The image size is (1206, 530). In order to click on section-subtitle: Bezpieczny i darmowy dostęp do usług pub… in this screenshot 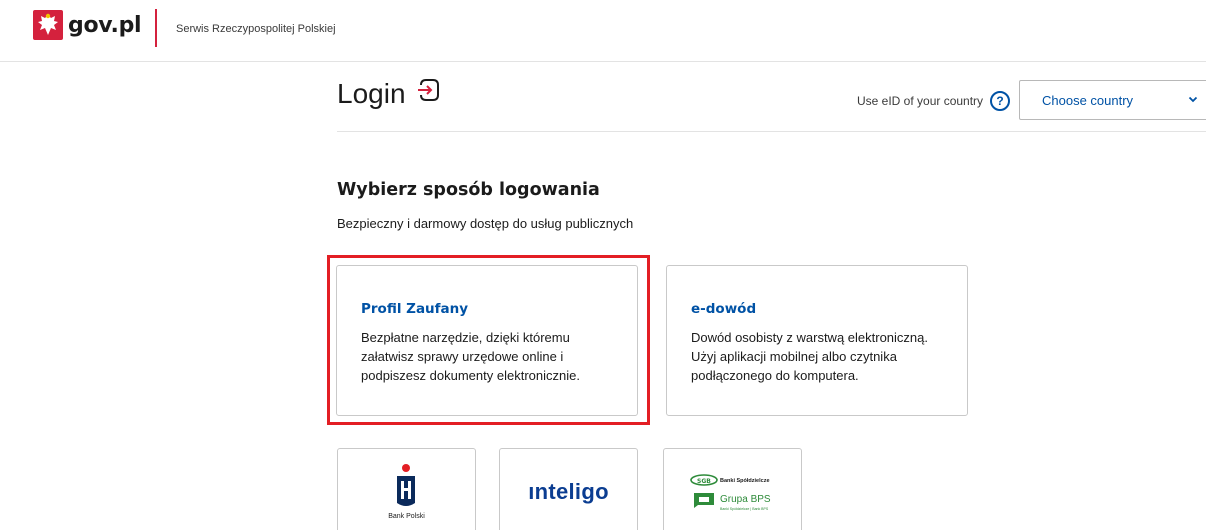, I will do `click(485, 223)`.